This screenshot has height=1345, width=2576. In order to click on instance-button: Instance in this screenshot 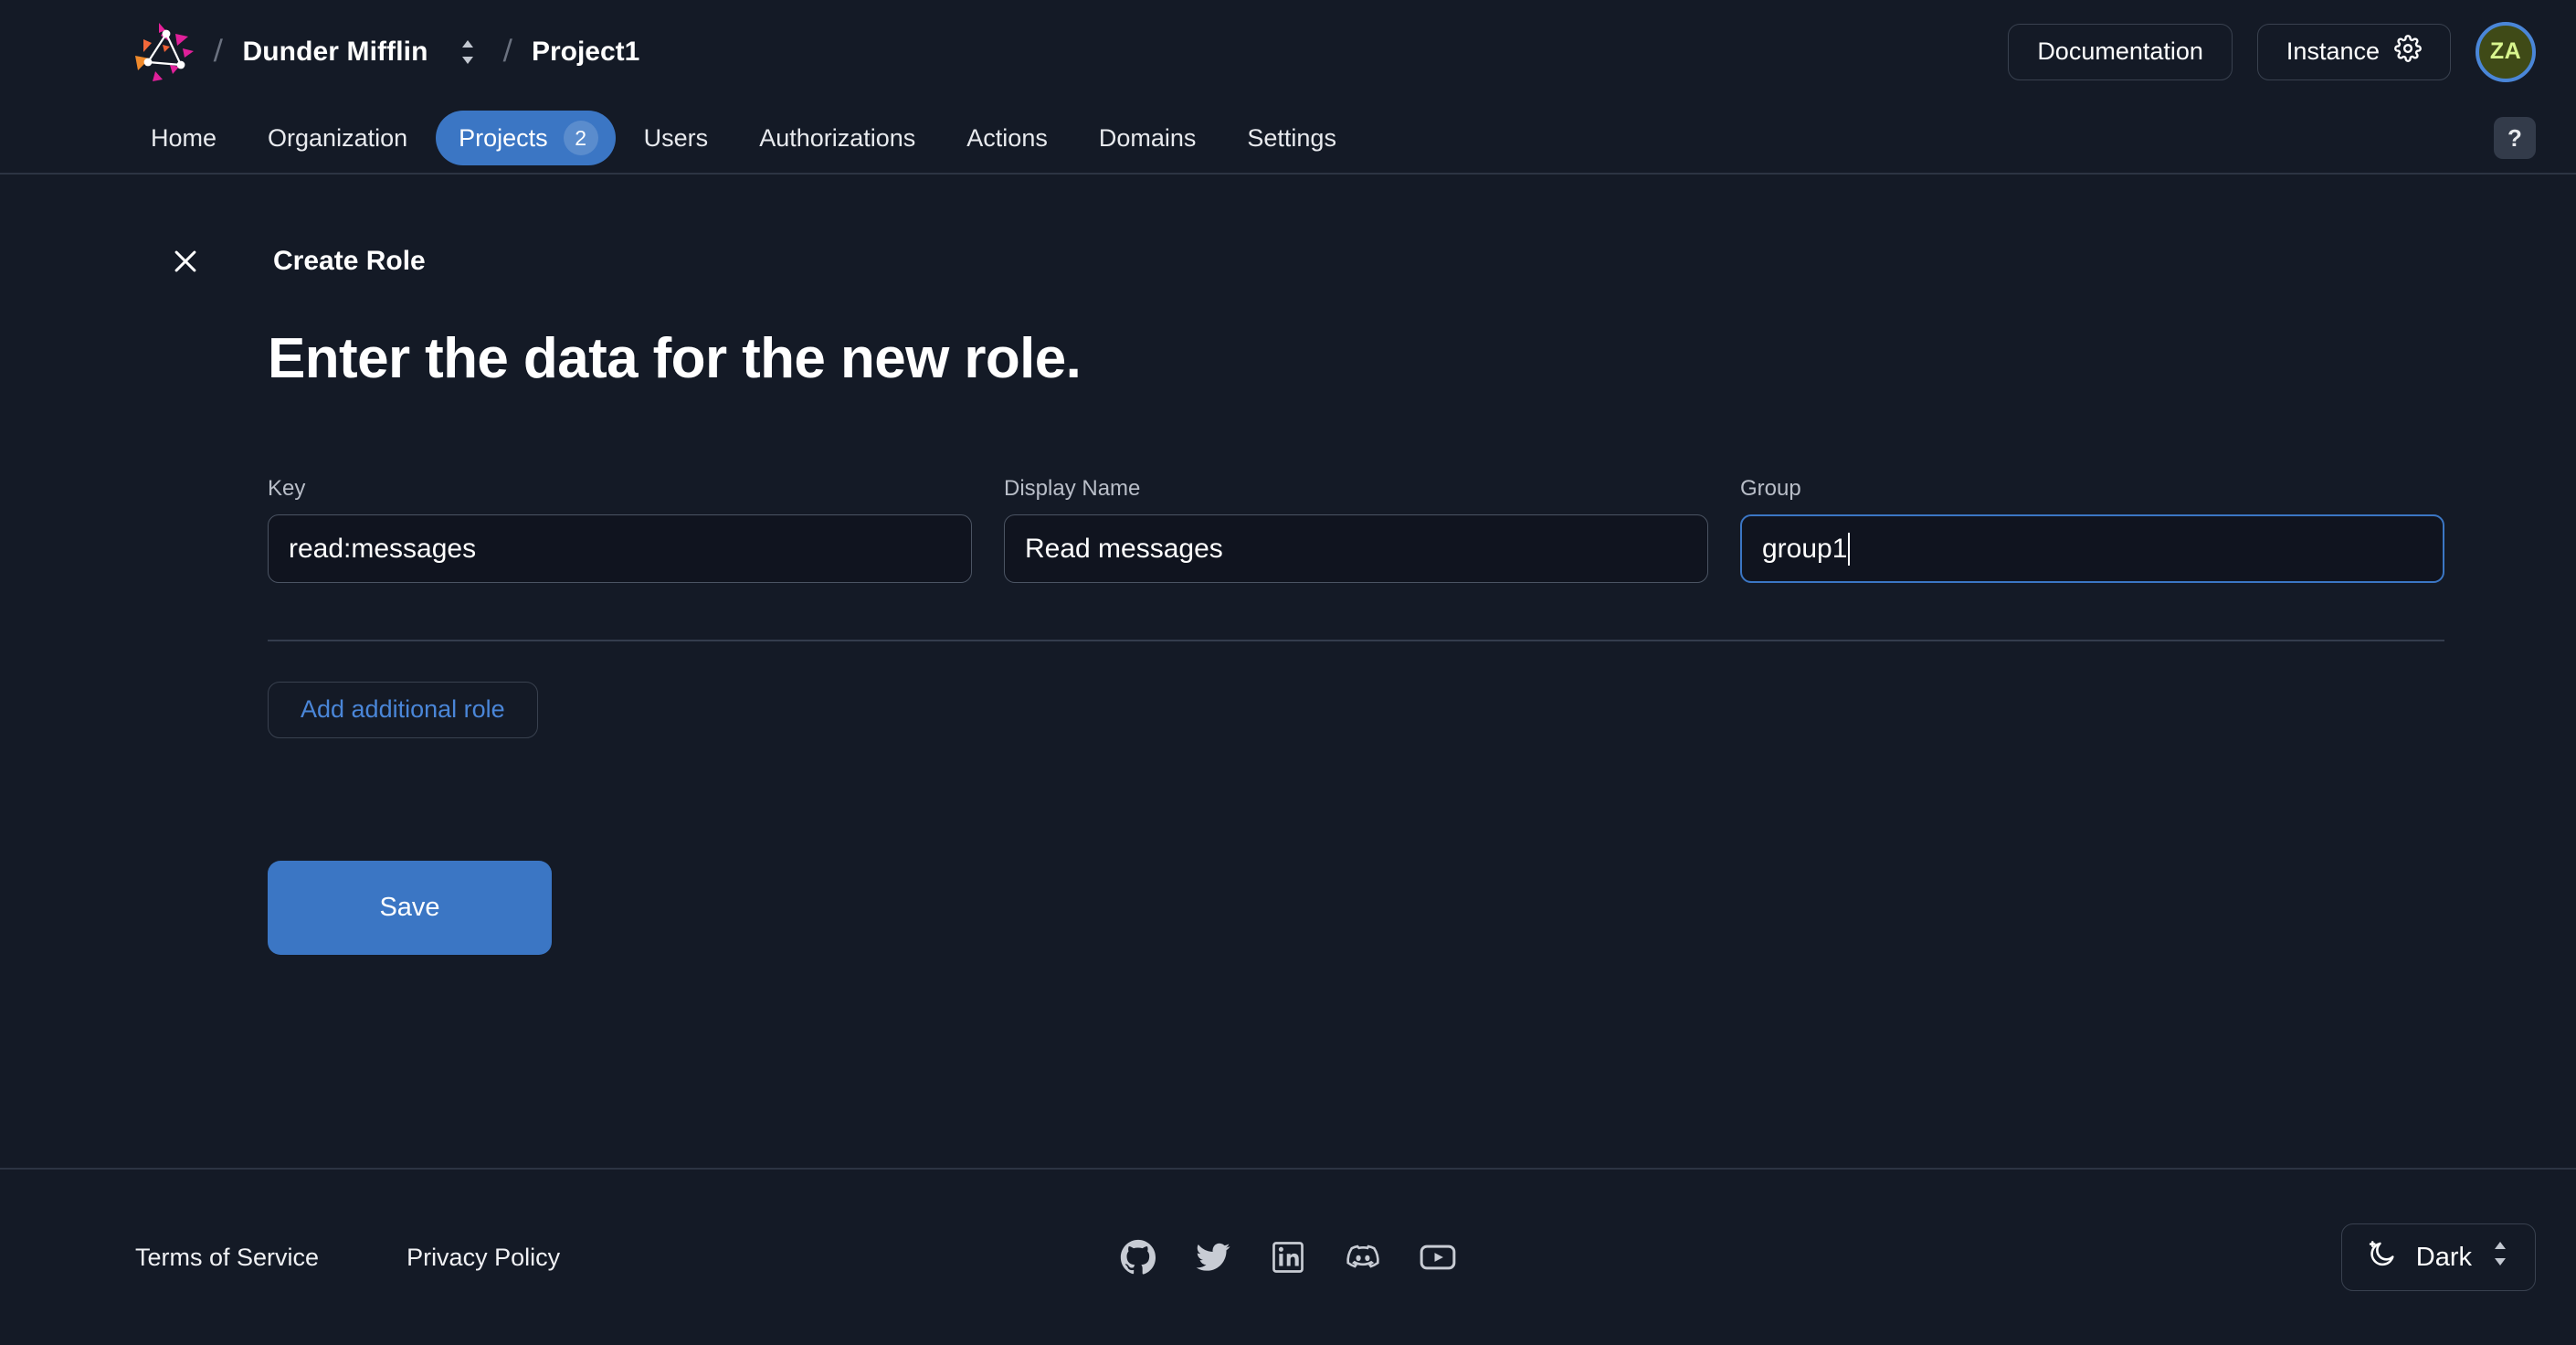, I will do `click(2353, 52)`.